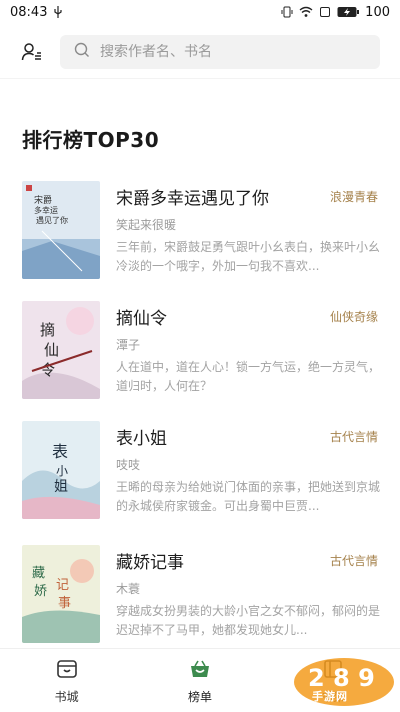 Image resolution: width=400 pixels, height=712 pixels. I want to click on book-description: 人在道中，道在人心！锁一方气运，绝一方灵气，道归时，人何在？, so click(248, 376).